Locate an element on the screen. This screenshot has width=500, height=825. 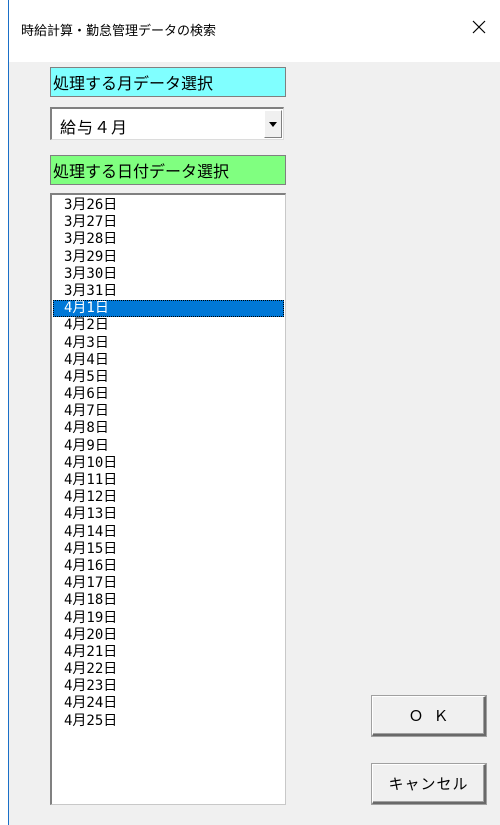
list-item: 4月21日 is located at coordinates (168, 652).